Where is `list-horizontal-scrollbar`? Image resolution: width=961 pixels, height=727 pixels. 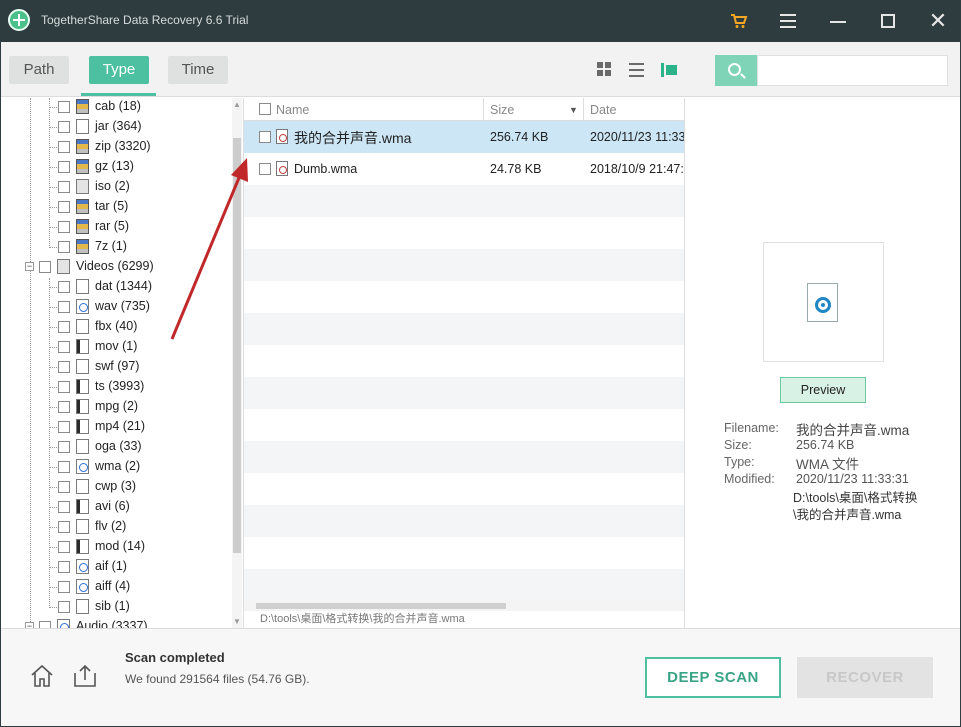 list-horizontal-scrollbar is located at coordinates (464, 606).